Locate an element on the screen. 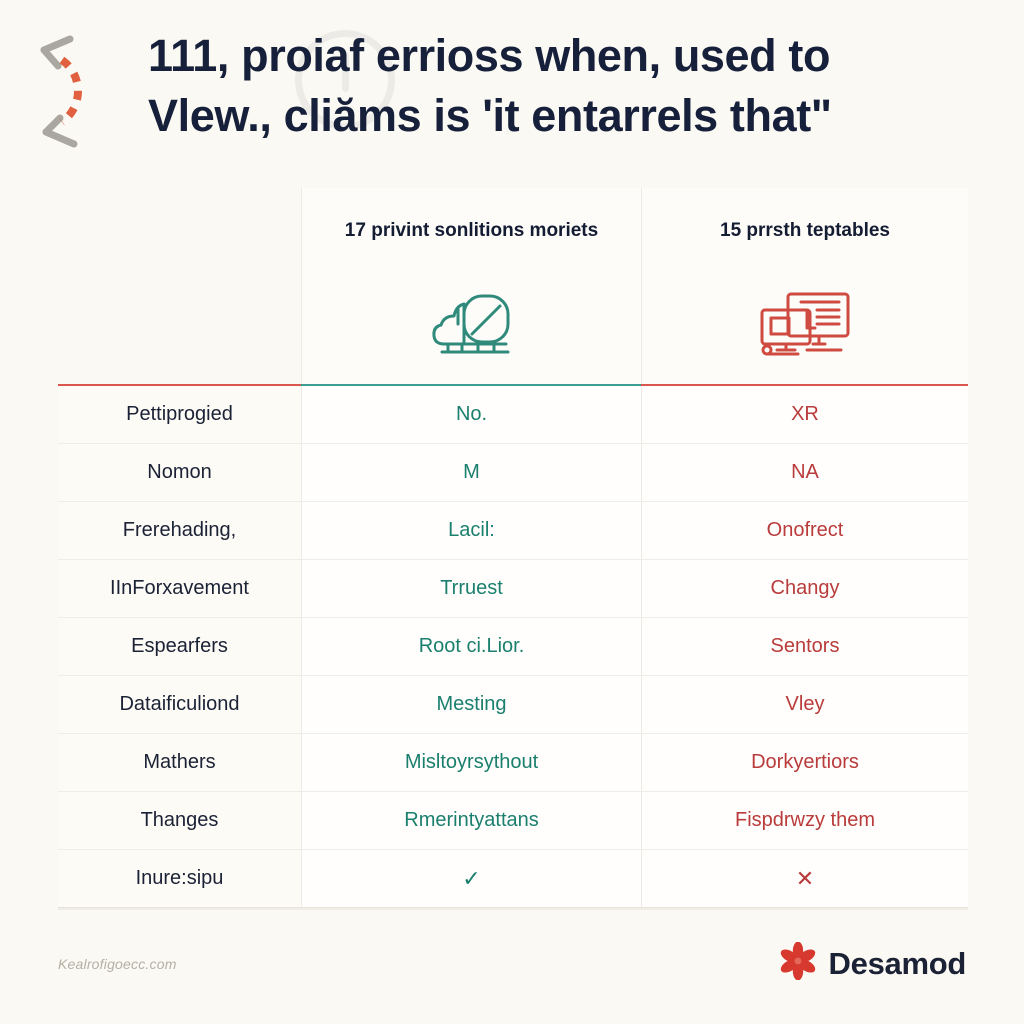 This screenshot has width=1024, height=1024. column-header-a: 17 privint sonlitions moriets is located at coordinates (471, 231).